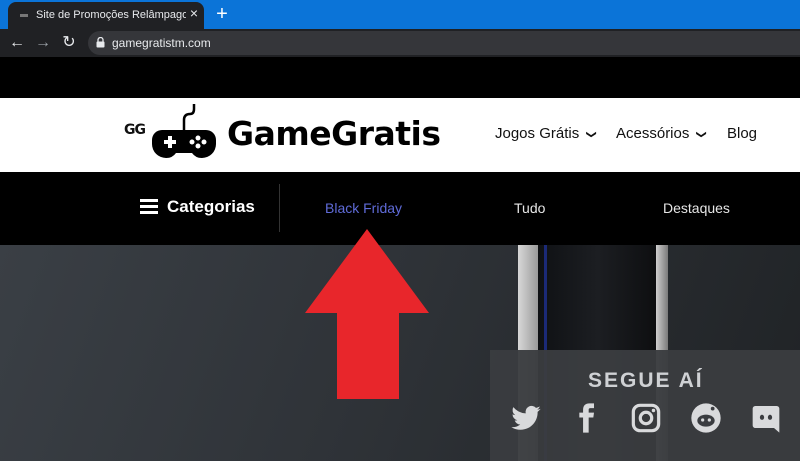 The image size is (800, 461). What do you see at coordinates (444, 43) in the screenshot?
I see `address-bar: gamegratistm.com` at bounding box center [444, 43].